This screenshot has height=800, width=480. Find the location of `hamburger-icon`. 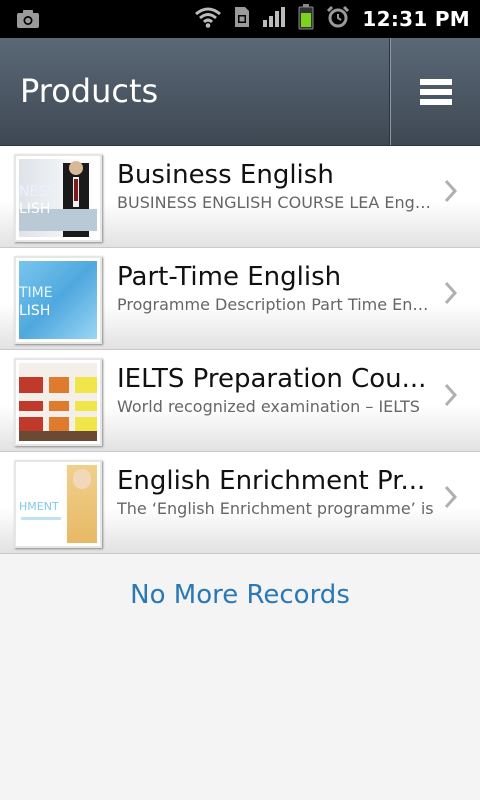

hamburger-icon is located at coordinates (435, 91).